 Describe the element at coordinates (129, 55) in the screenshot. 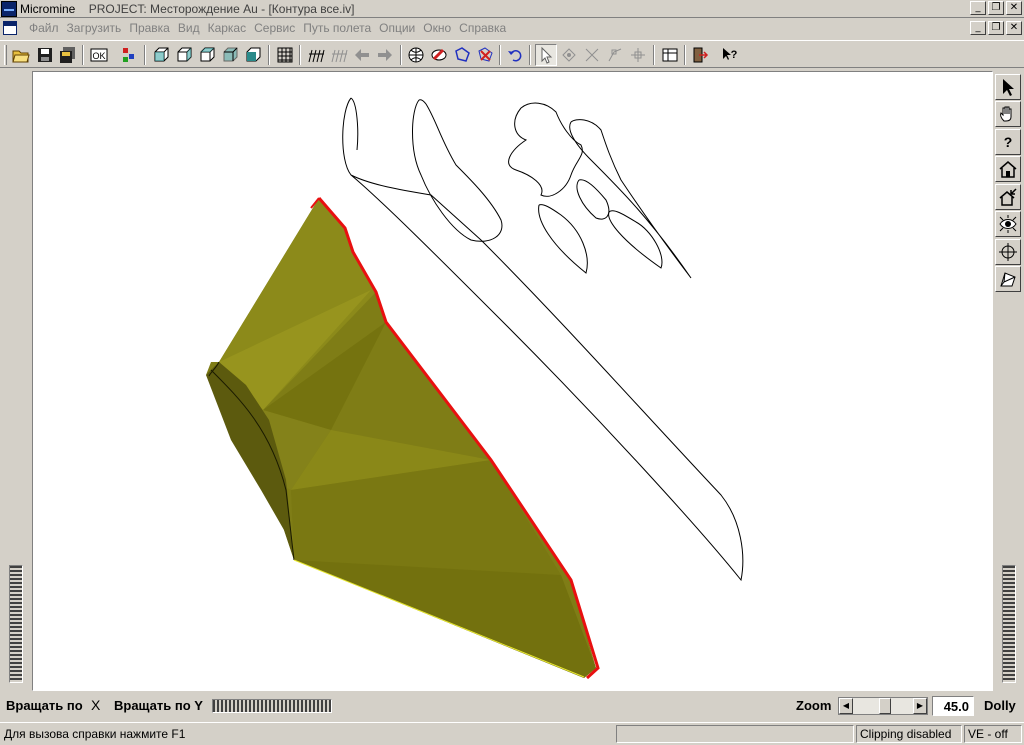

I see `layers-icon` at that location.